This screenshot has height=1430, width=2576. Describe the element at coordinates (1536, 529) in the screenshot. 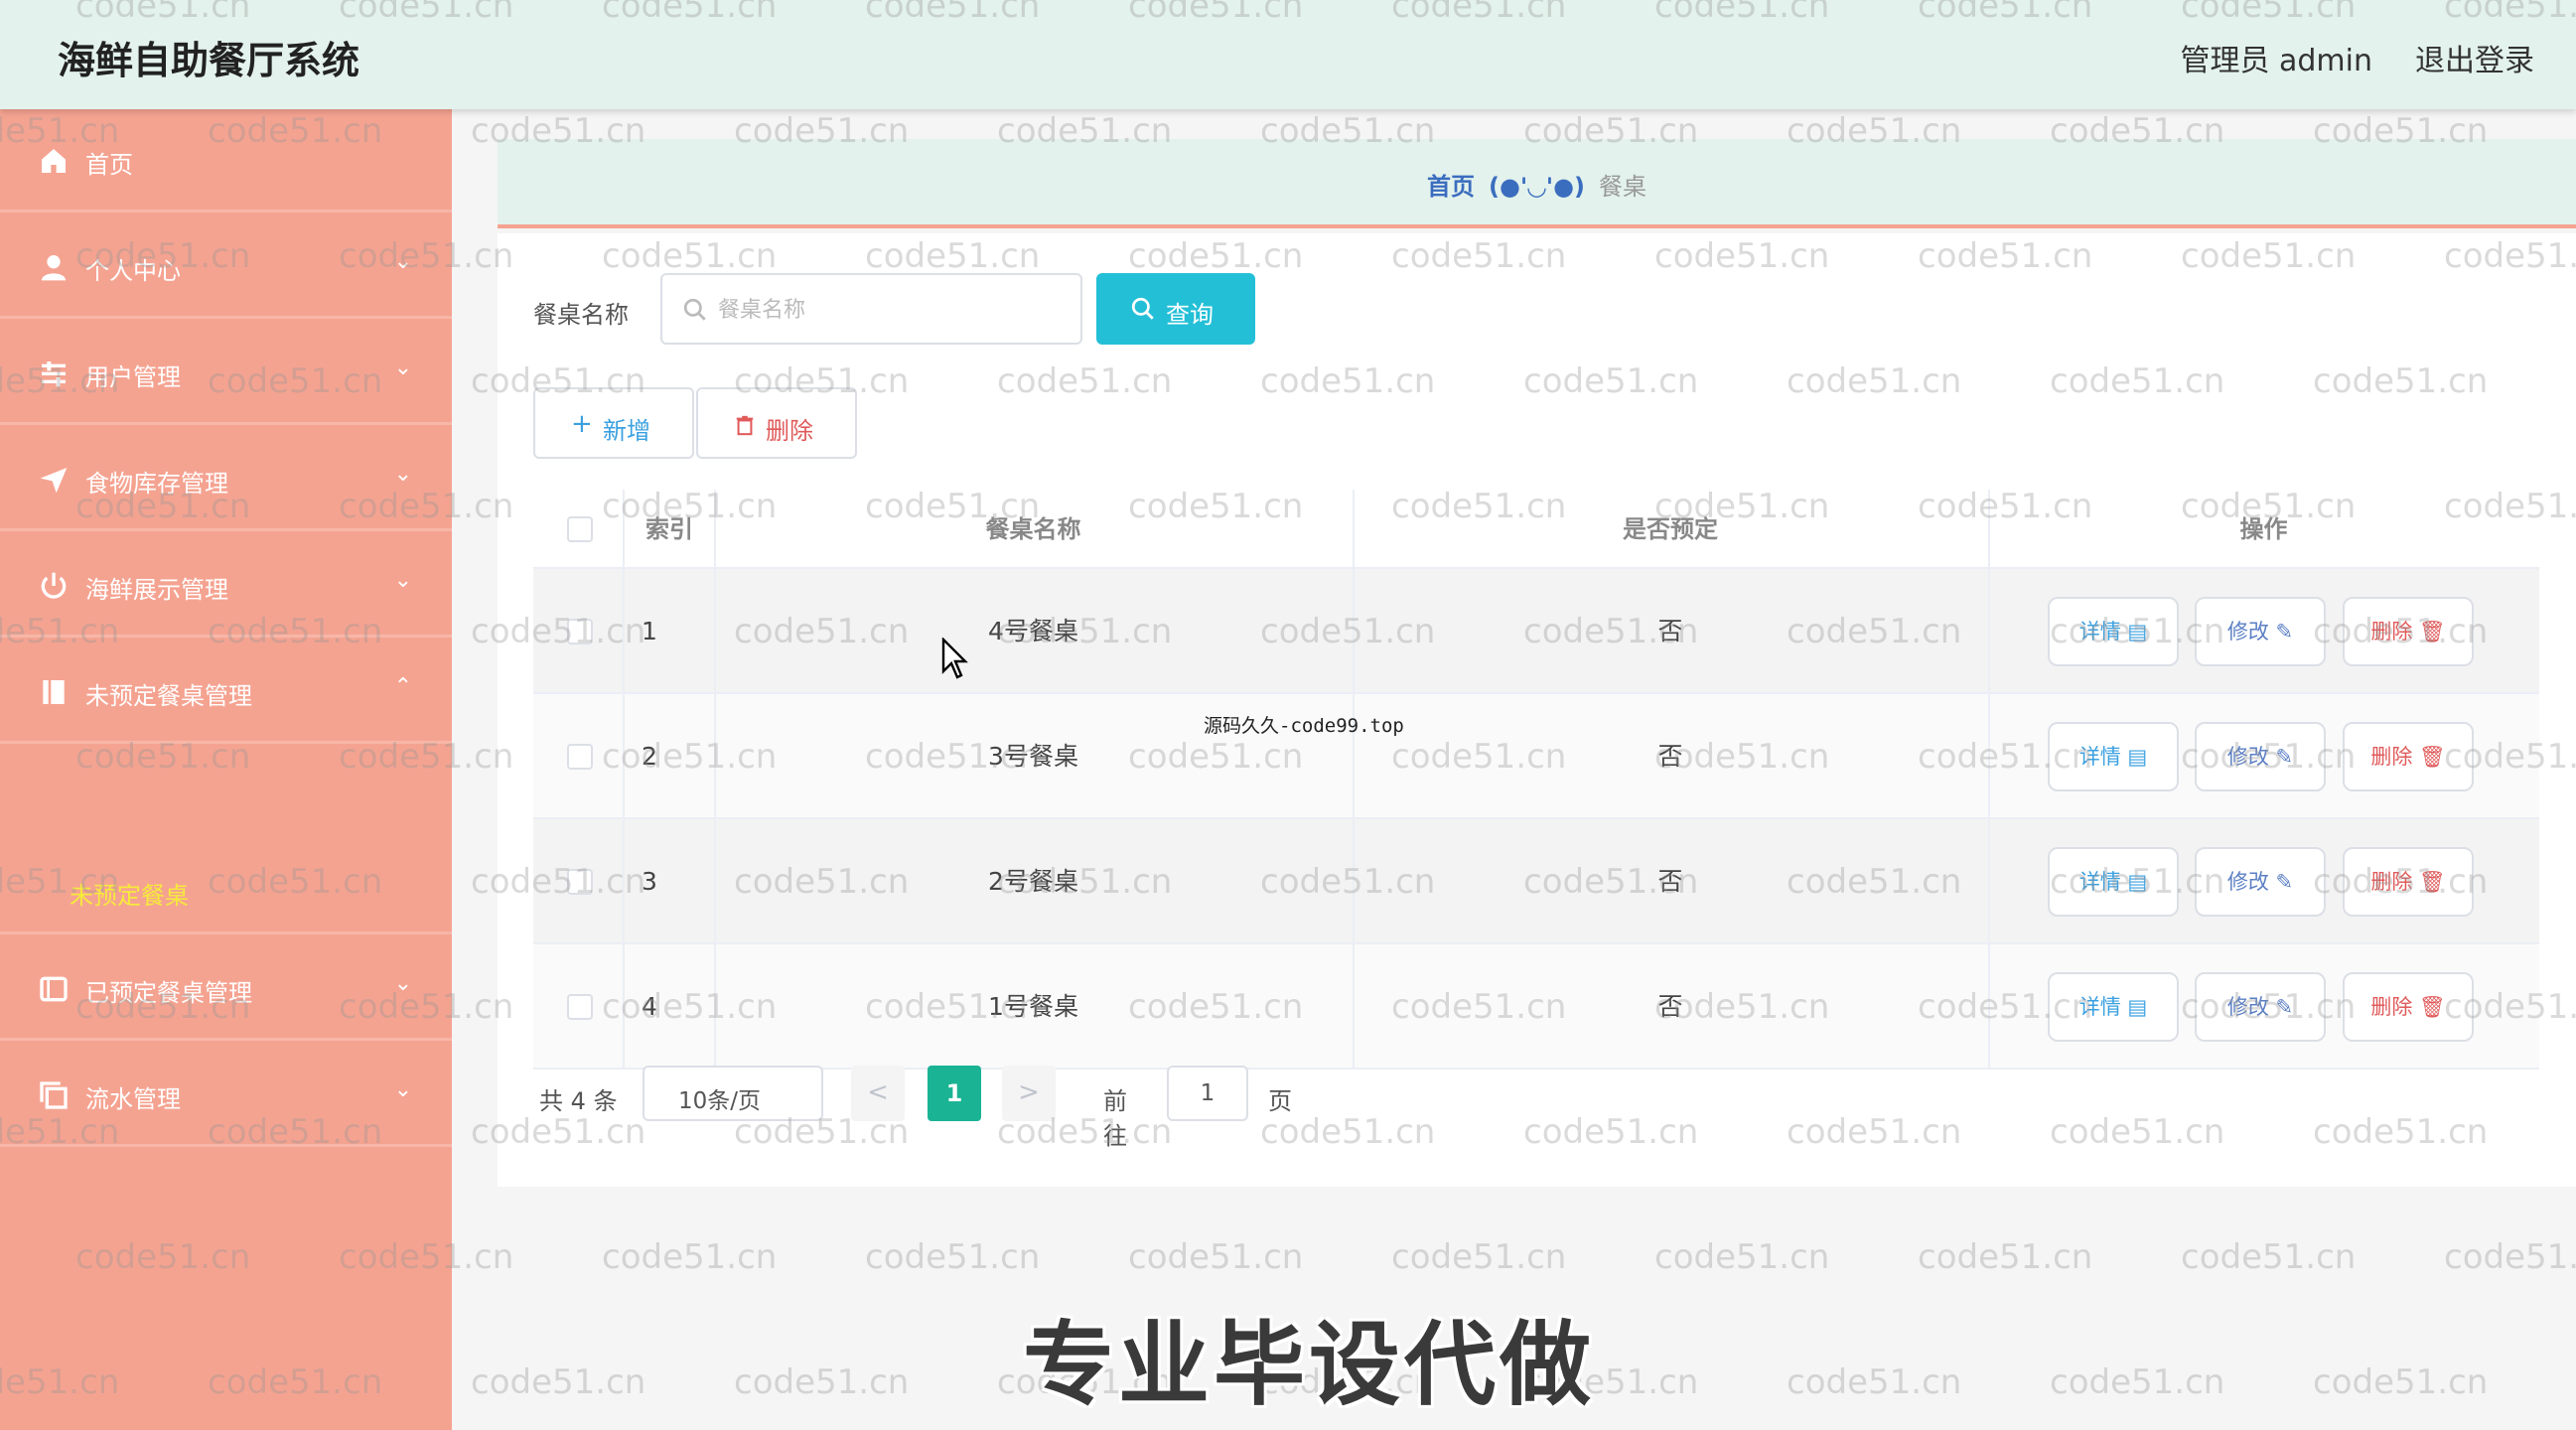

I see `table-header: 索引 餐桌名称 是否预定 操作` at that location.